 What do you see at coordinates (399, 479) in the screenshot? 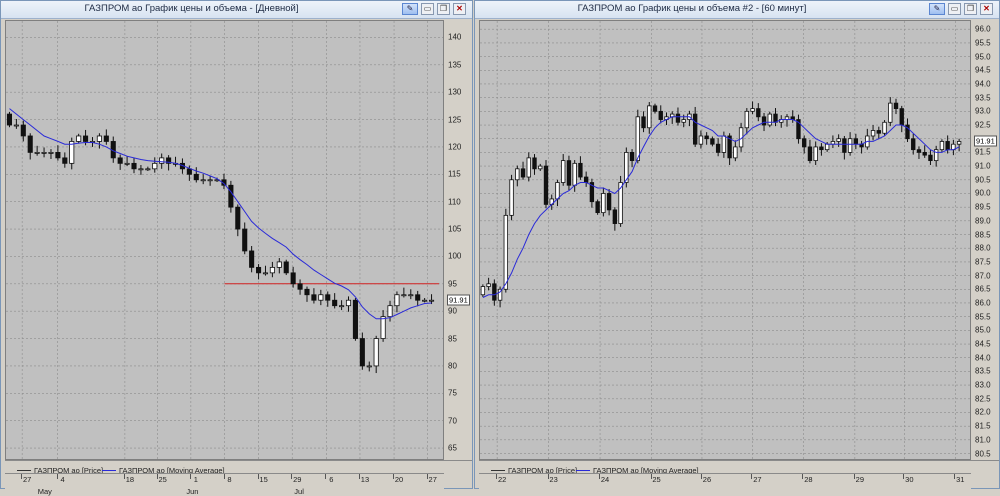
I see `x-tick-label: 20` at bounding box center [399, 479].